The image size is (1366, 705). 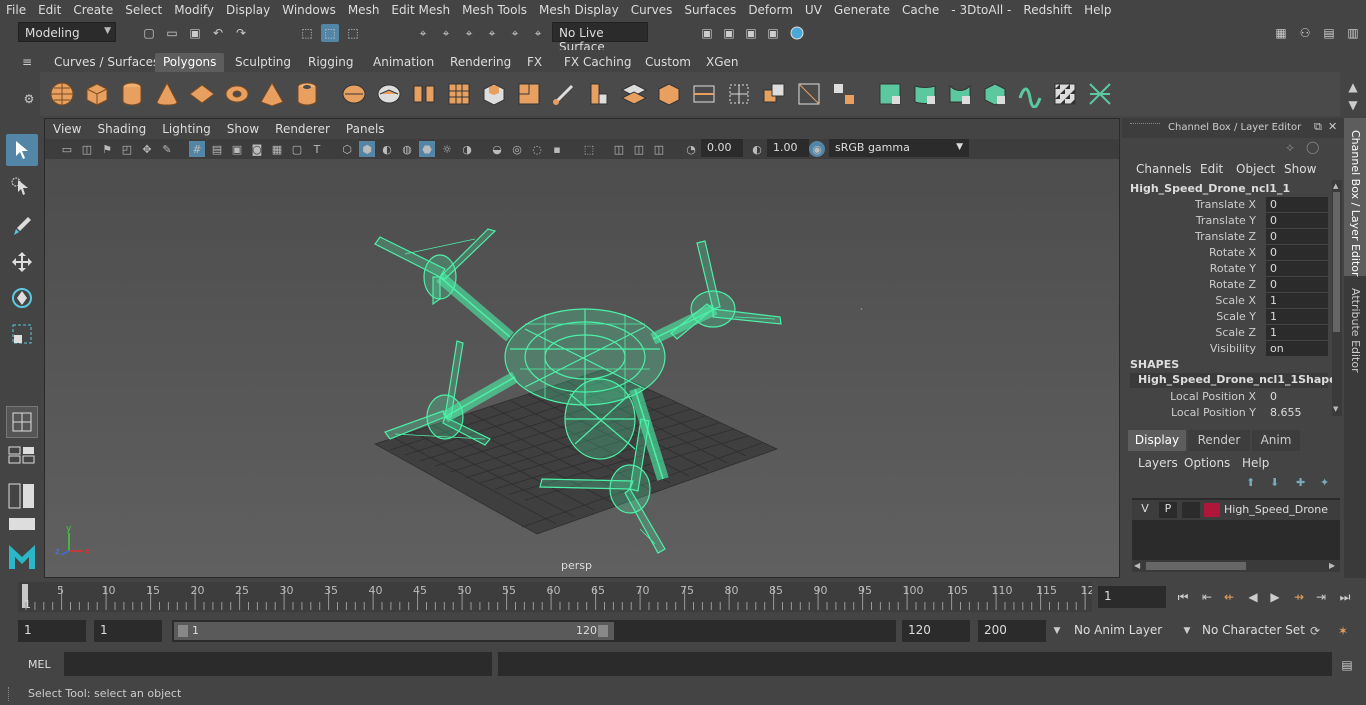 What do you see at coordinates (722, 148) in the screenshot?
I see `exposure-field: 0.00` at bounding box center [722, 148].